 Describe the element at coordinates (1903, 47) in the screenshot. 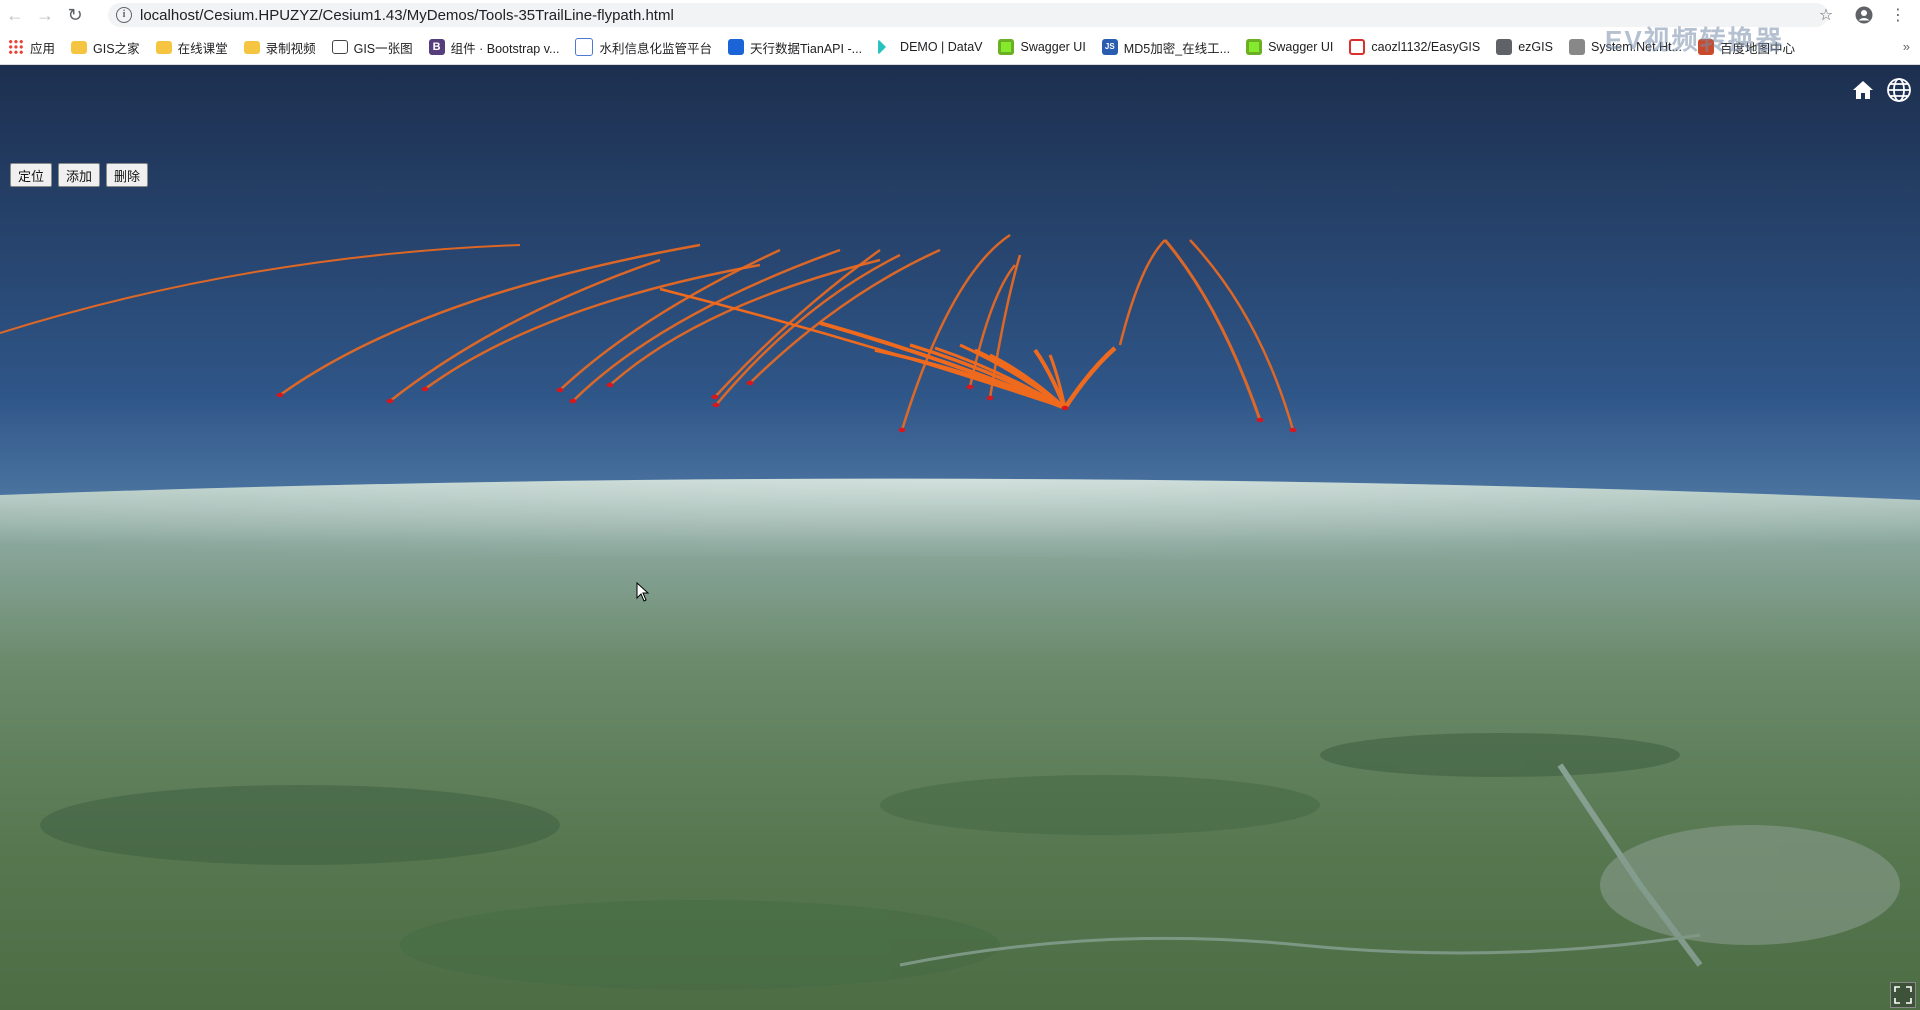

I see `bookmarks-more-icon: »` at that location.